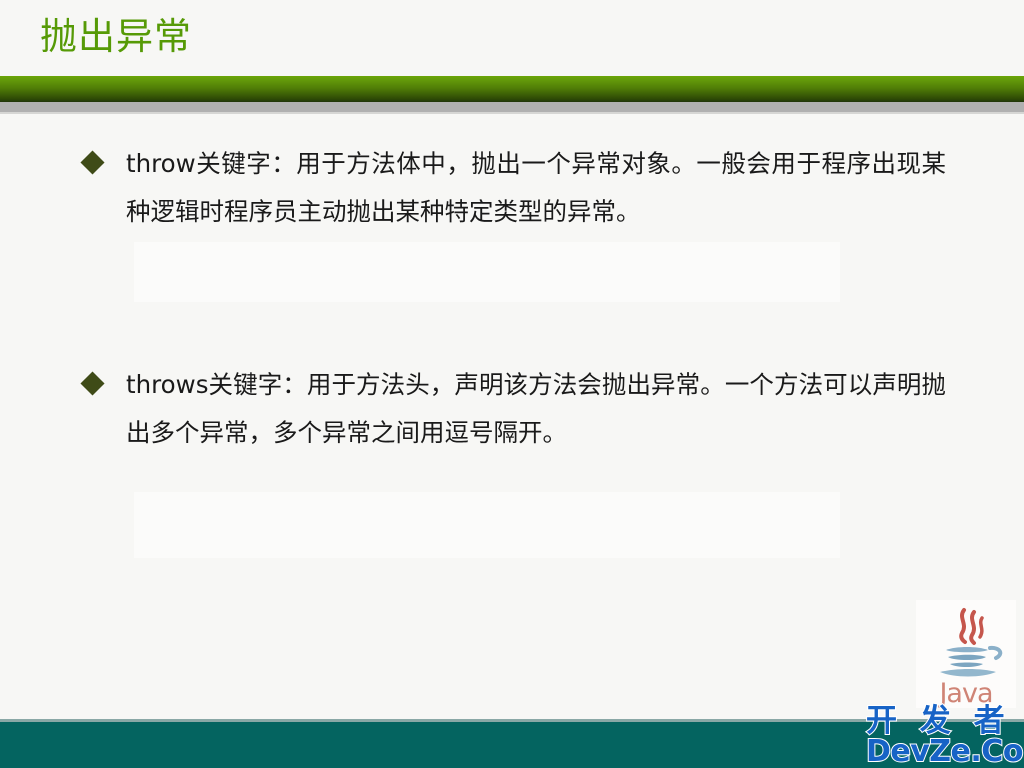 This screenshot has height=768, width=1024. I want to click on page-title: 抛出异常, so click(116, 36).